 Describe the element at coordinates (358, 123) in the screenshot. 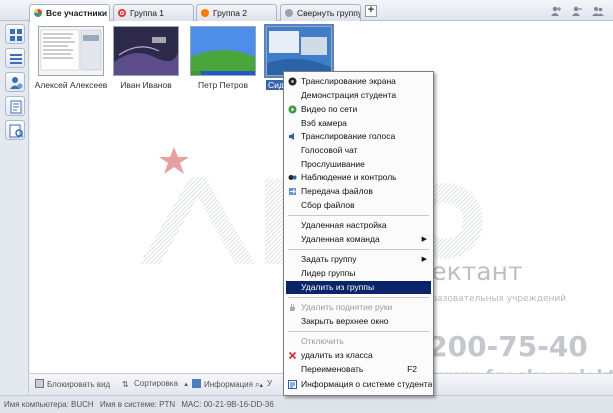

I see `menu-item-webcam: Вэб камера` at that location.